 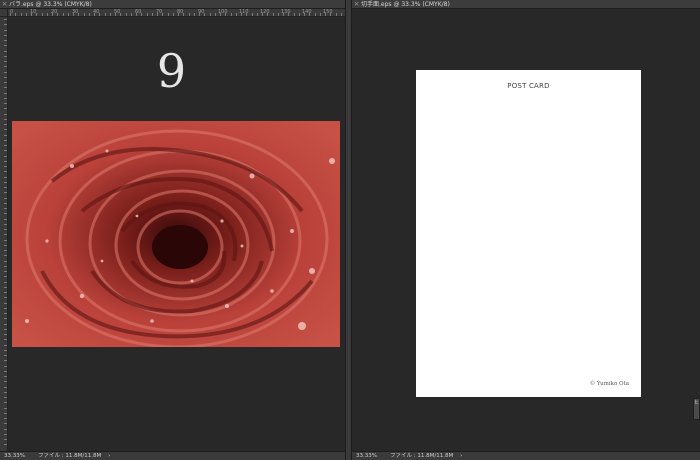 I want to click on vertical-ruler, so click(x=4, y=234).